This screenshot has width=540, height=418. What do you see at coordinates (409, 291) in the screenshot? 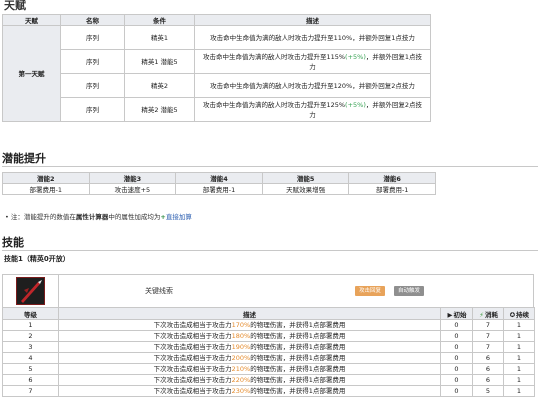
I see `trigger-type-badge: 自动触发` at bounding box center [409, 291].